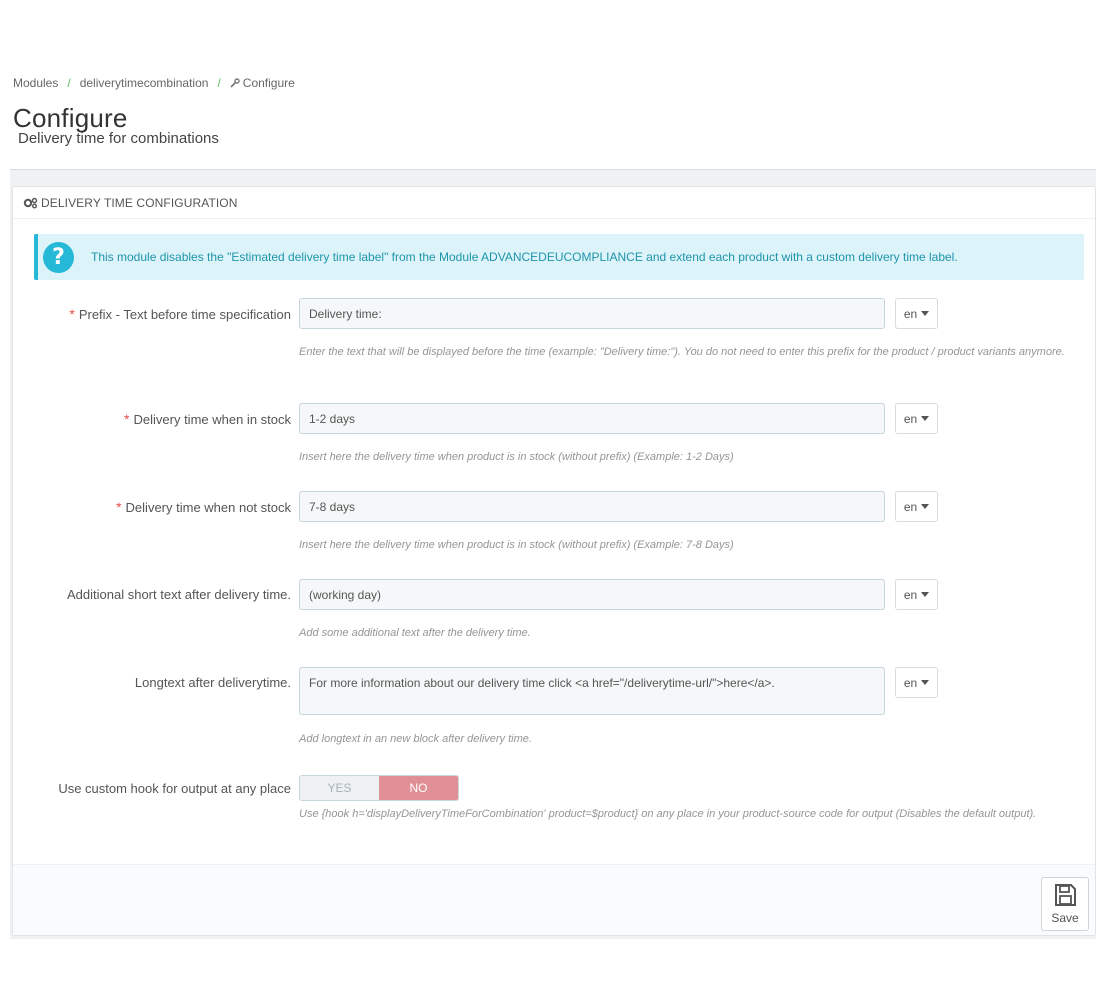 The image size is (1104, 1005). I want to click on not-stock-input: 7-8 days, so click(592, 506).